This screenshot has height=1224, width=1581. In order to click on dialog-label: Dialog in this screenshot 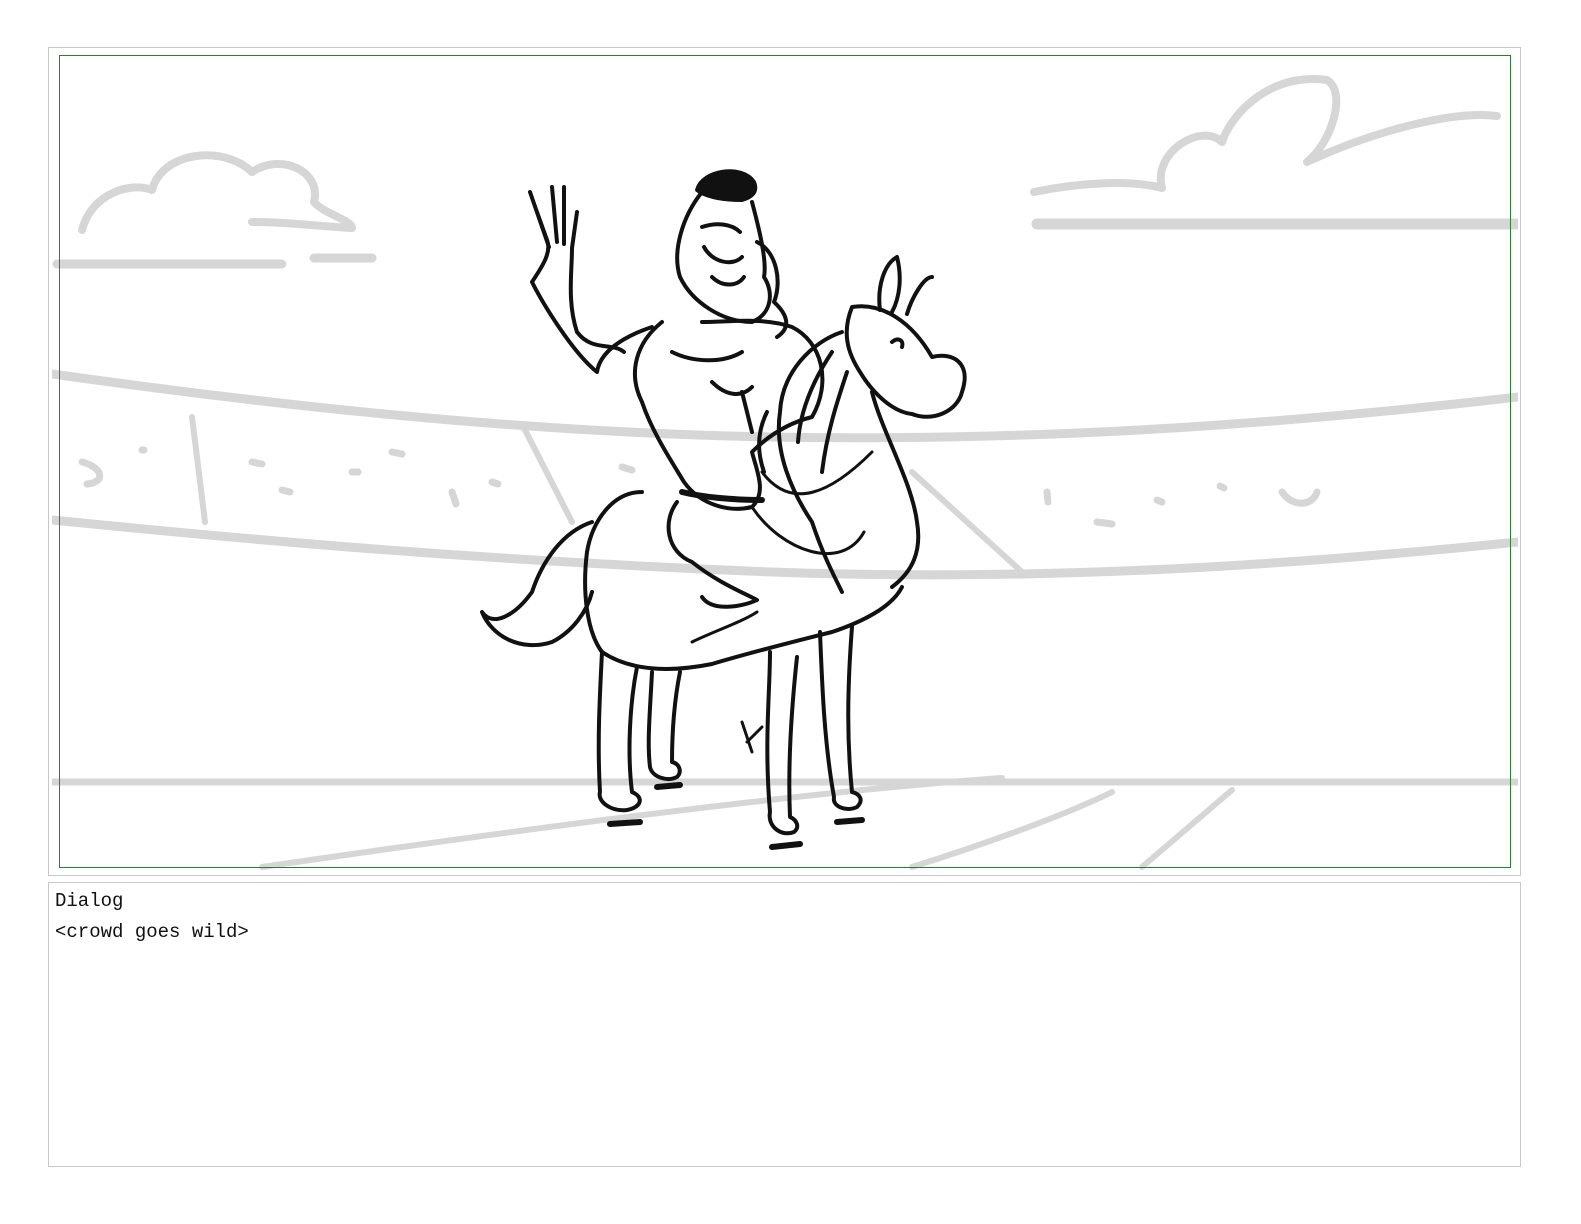, I will do `click(89, 901)`.